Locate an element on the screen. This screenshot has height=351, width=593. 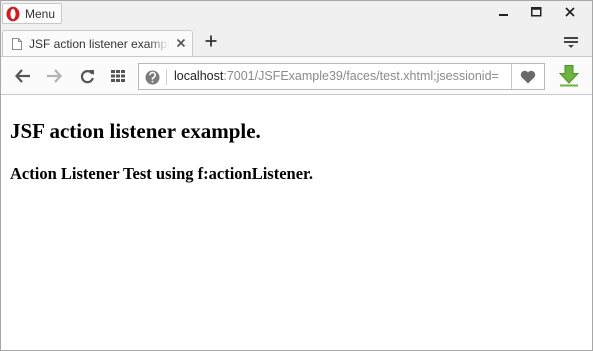
document-icon is located at coordinates (17, 43).